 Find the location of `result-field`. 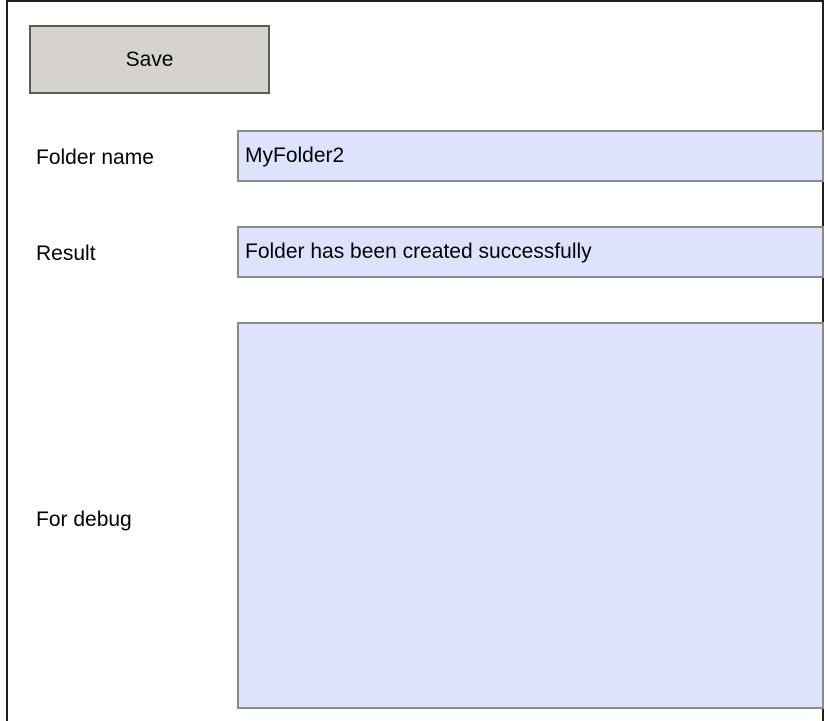

result-field is located at coordinates (530, 252).